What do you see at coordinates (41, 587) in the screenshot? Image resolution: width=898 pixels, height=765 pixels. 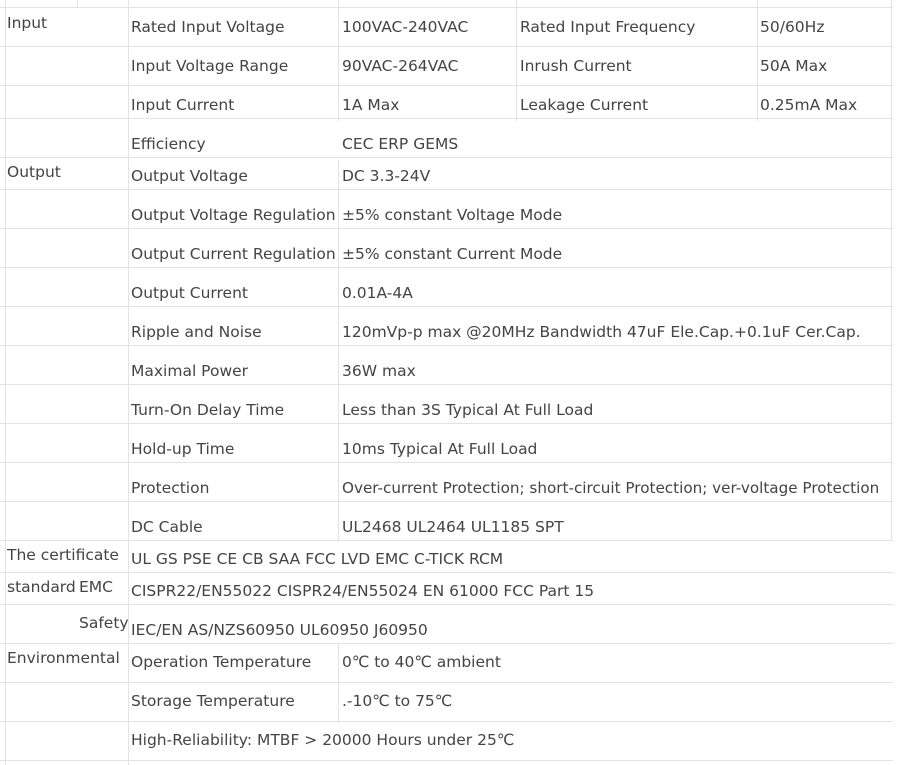 I see `section-label-standard: standard` at bounding box center [41, 587].